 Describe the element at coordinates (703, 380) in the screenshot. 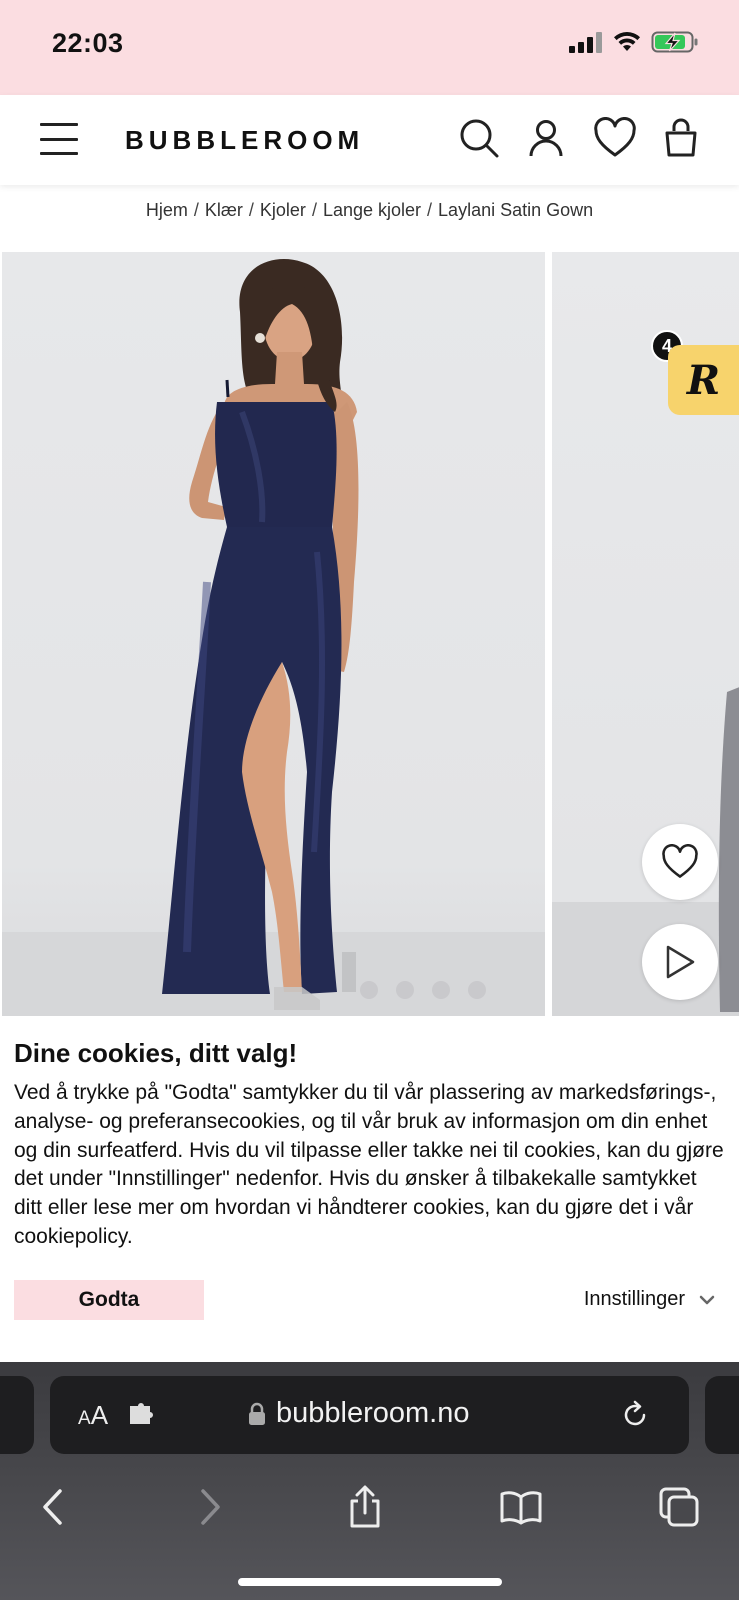

I see `rewards-badge: R` at that location.